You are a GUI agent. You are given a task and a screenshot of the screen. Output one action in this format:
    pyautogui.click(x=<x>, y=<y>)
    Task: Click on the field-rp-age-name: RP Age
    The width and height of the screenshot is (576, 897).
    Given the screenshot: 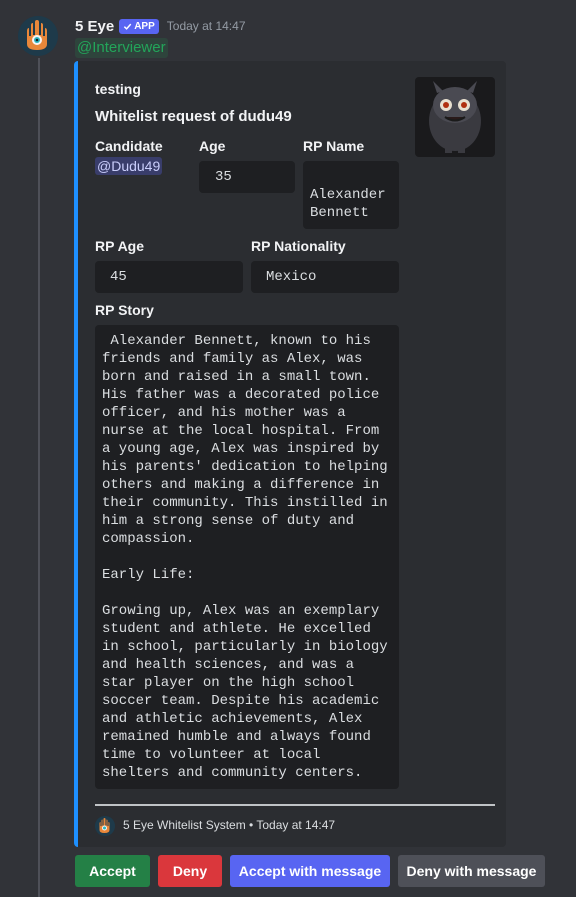 What is the action you would take?
    pyautogui.click(x=120, y=246)
    